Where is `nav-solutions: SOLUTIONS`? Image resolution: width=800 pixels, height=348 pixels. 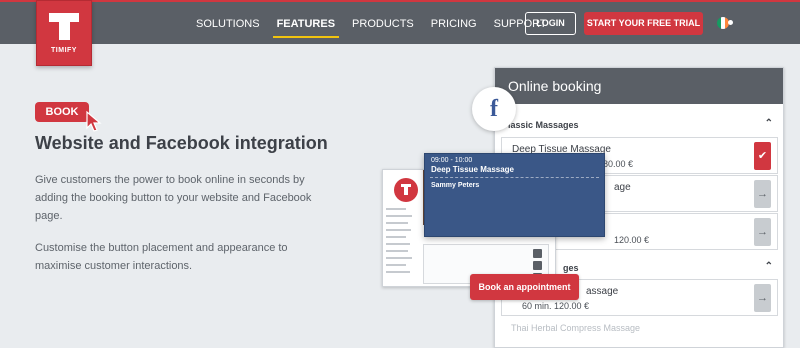
nav-solutions: SOLUTIONS is located at coordinates (228, 24).